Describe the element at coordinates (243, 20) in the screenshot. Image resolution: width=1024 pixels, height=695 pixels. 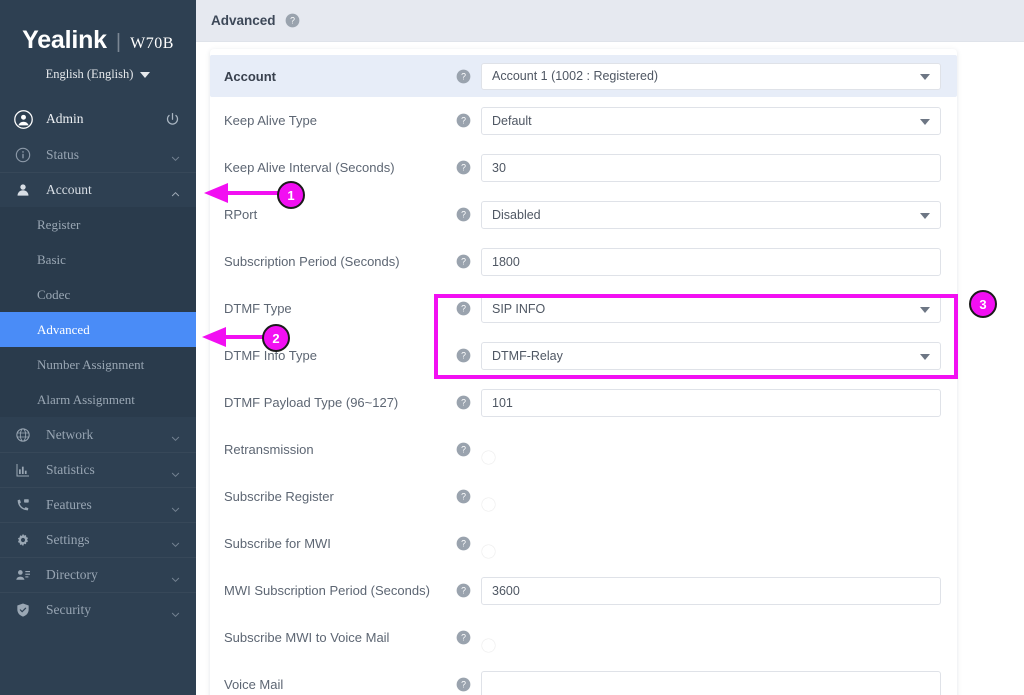
I see `page-title: Advanced` at that location.